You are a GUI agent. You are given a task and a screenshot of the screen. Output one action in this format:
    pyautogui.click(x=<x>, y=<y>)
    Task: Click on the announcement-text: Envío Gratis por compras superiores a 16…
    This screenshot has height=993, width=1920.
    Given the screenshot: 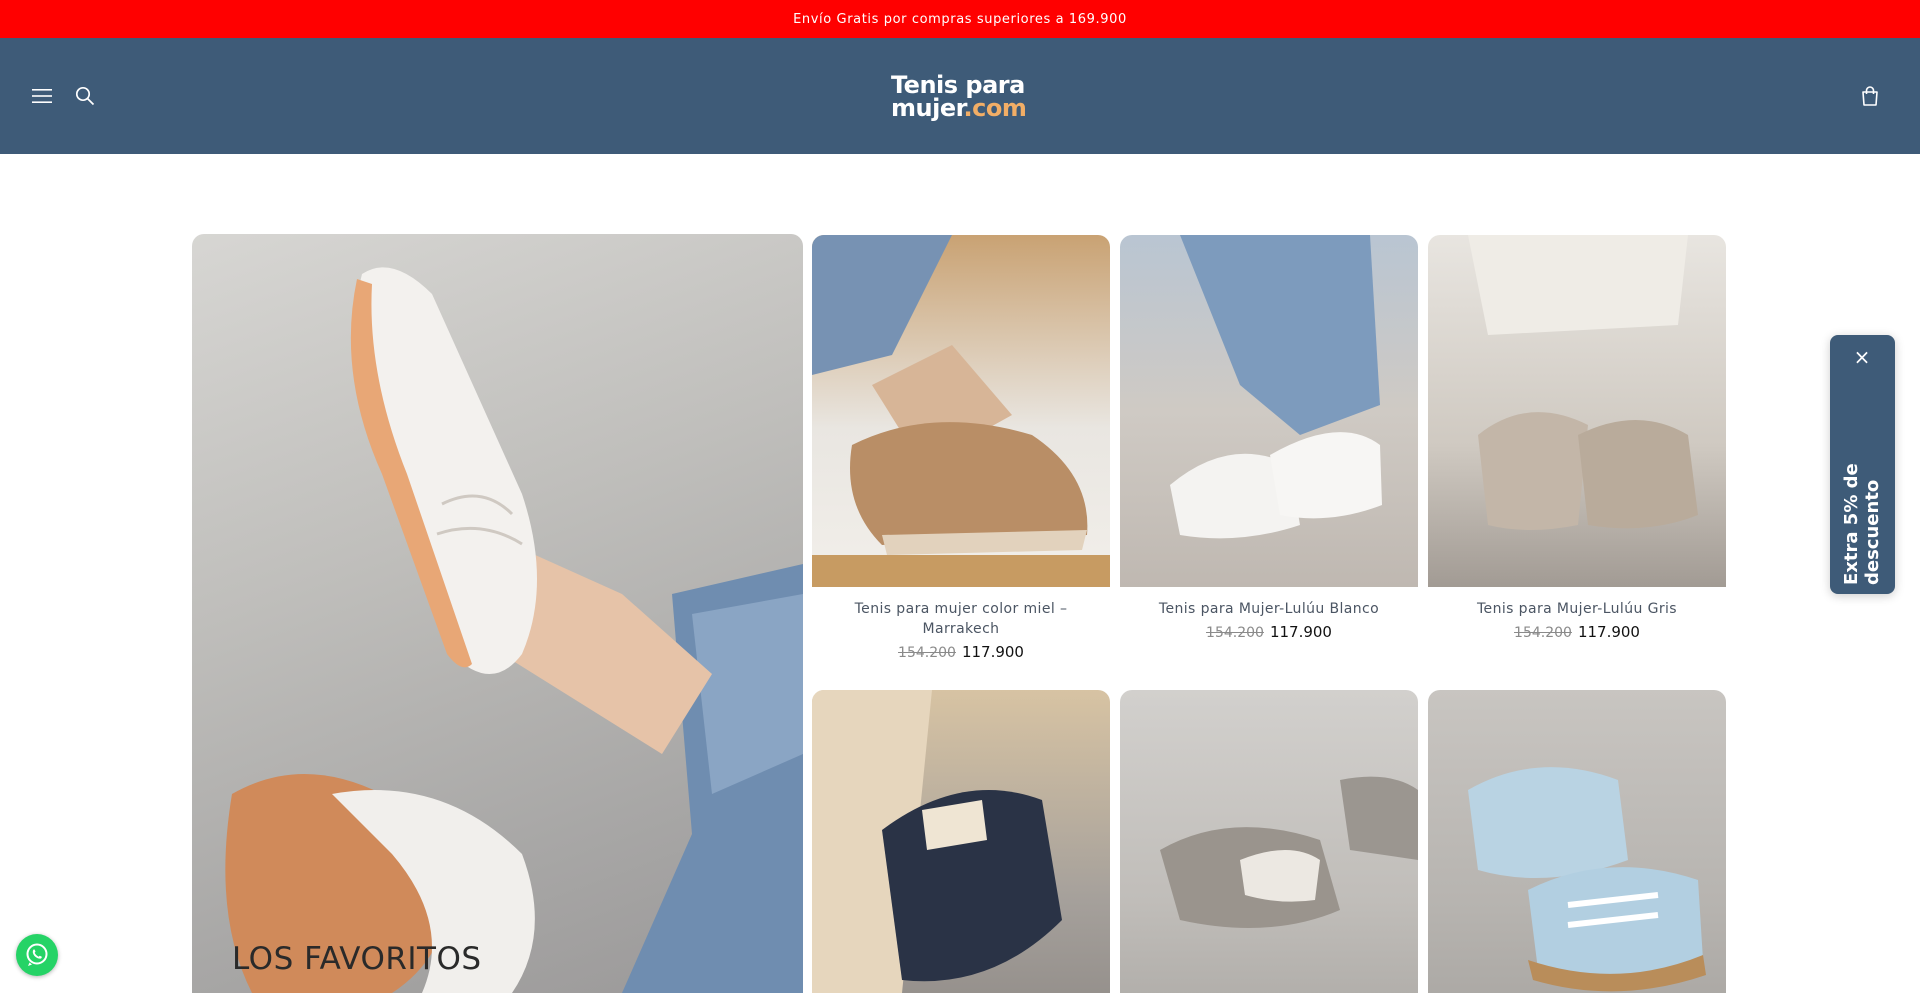 What is the action you would take?
    pyautogui.click(x=960, y=19)
    